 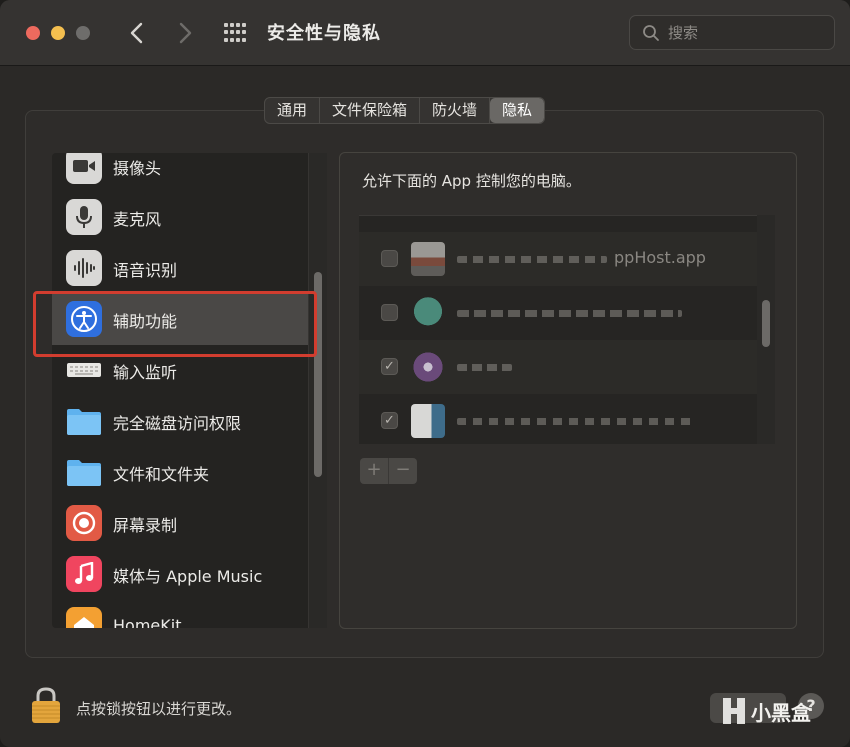 What do you see at coordinates (147, 622) in the screenshot?
I see `sidebar-item-label: HomeKit` at bounding box center [147, 622].